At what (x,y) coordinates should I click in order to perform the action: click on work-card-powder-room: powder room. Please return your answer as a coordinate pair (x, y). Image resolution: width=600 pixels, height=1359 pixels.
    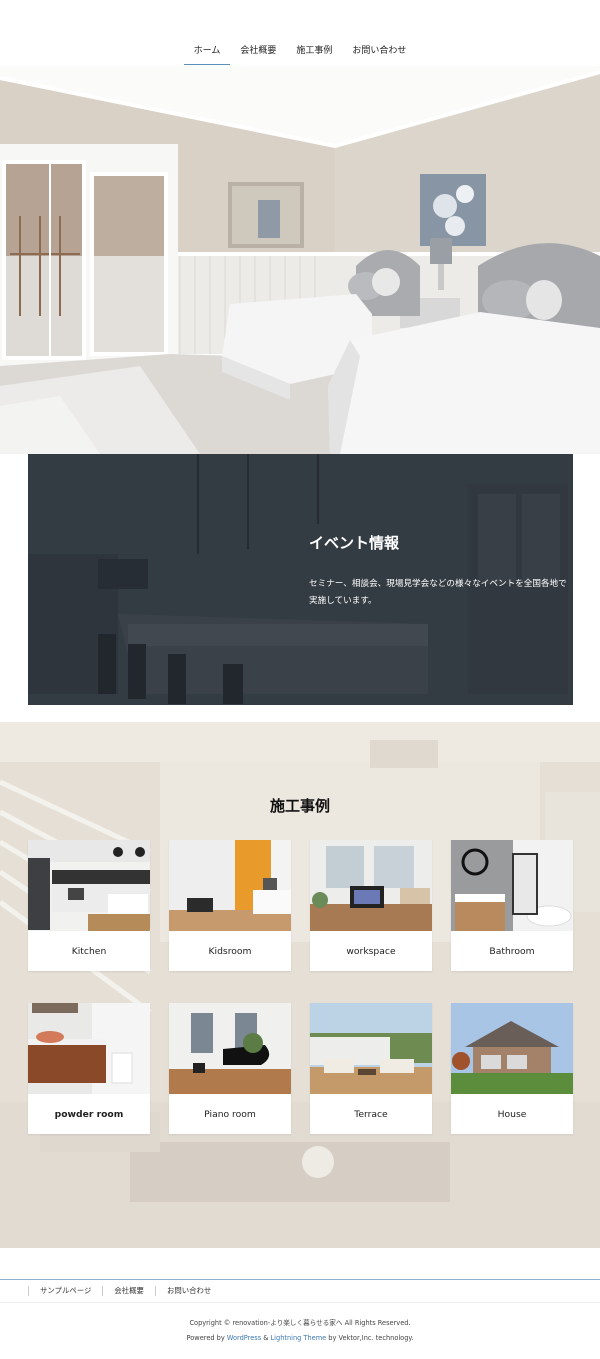
    Looking at the image, I should click on (89, 1068).